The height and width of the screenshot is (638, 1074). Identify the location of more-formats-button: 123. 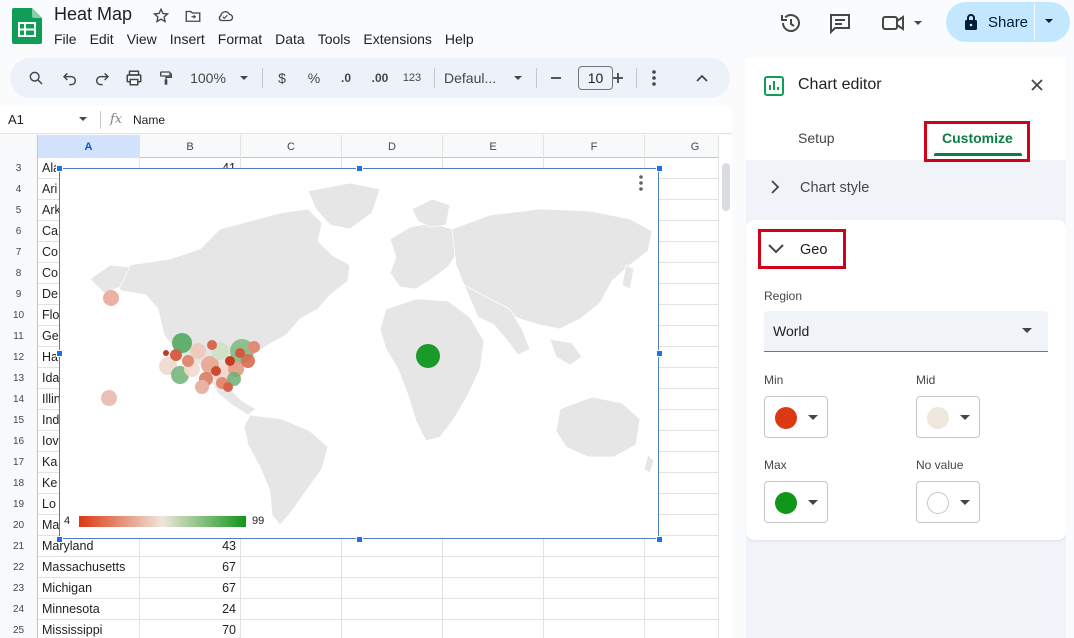
(412, 78).